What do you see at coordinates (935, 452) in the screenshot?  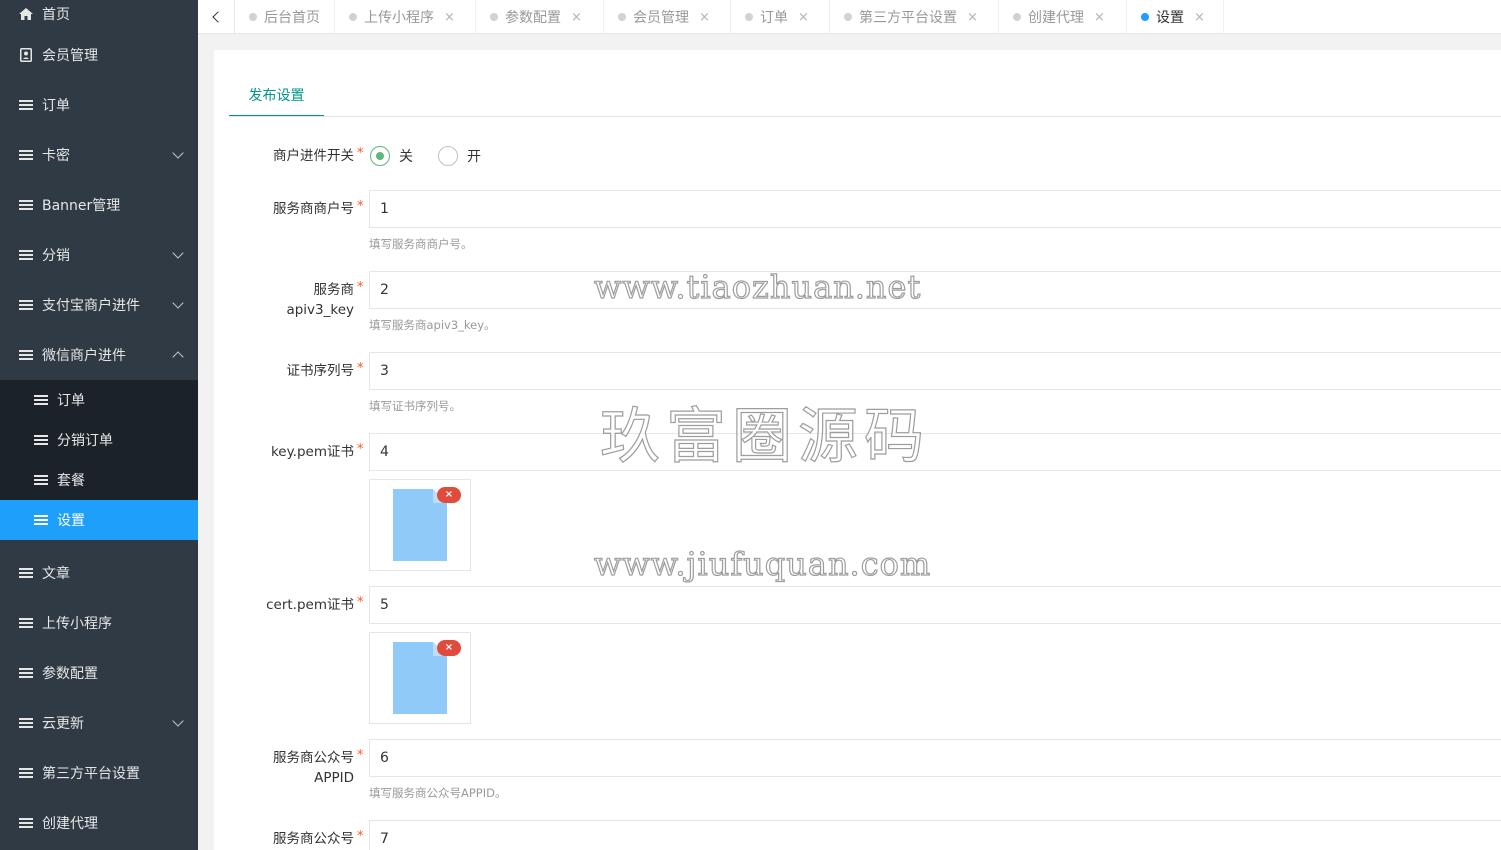 I see `key-pem-input: 4` at bounding box center [935, 452].